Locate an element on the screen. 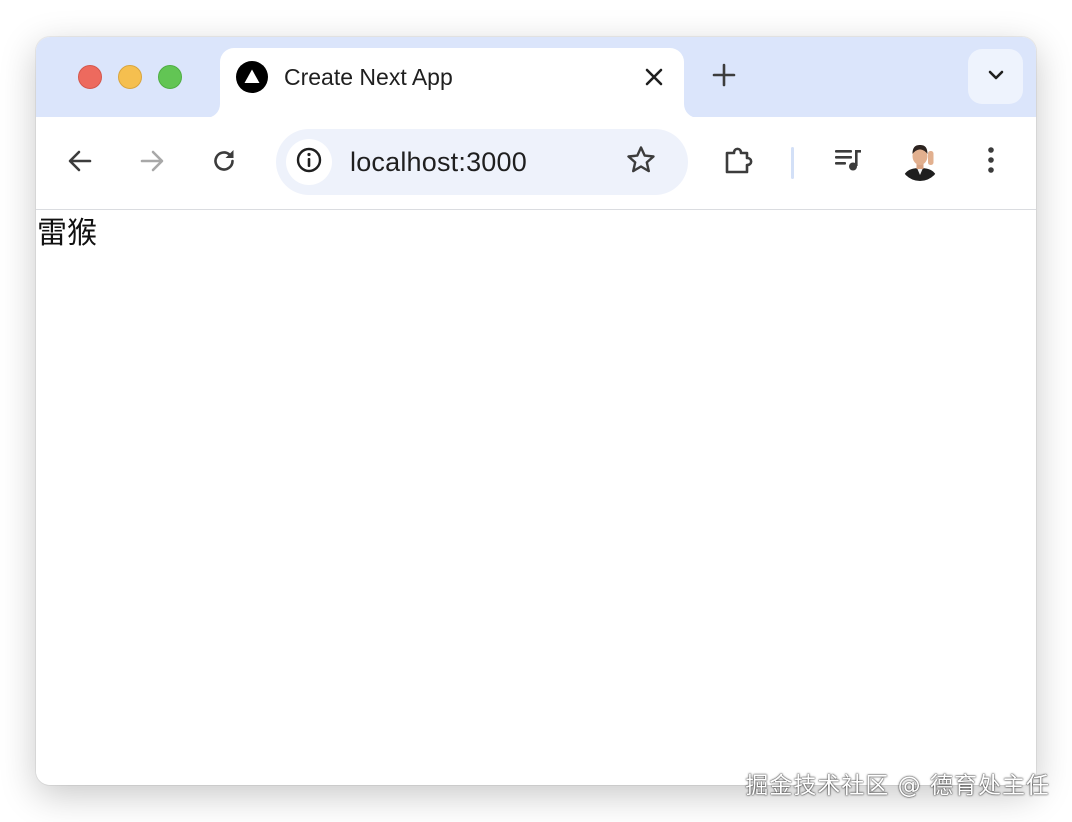  arrow-left-icon is located at coordinates (80, 163).